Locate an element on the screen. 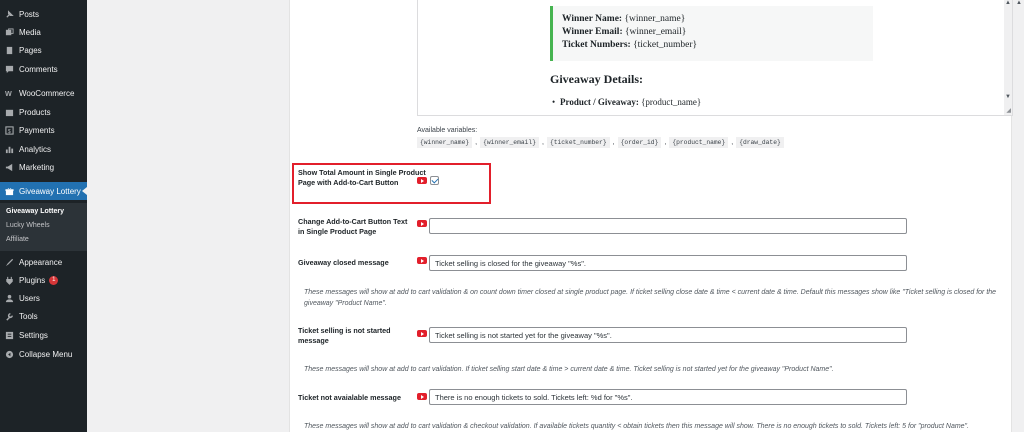 This screenshot has height=432, width=1024. payments-icon: $ is located at coordinates (9, 130).